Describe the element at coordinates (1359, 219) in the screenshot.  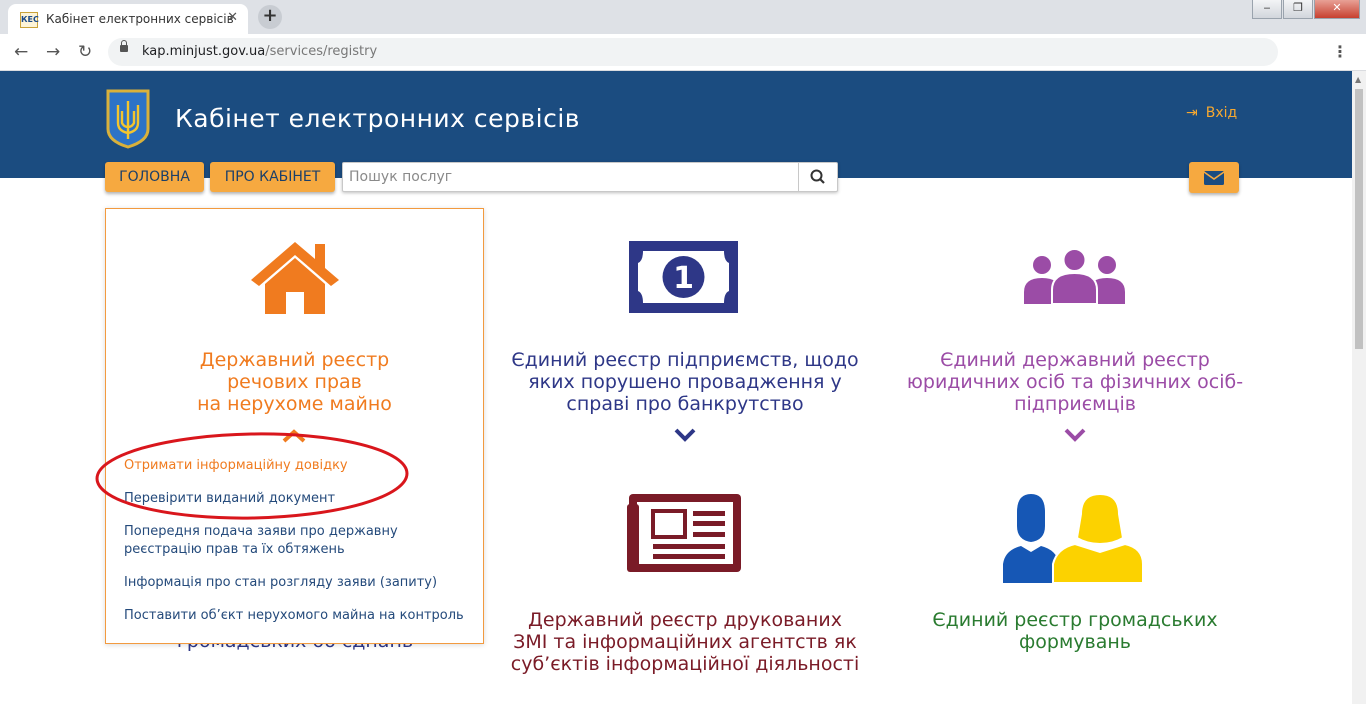
I see `scroll-thumb` at that location.